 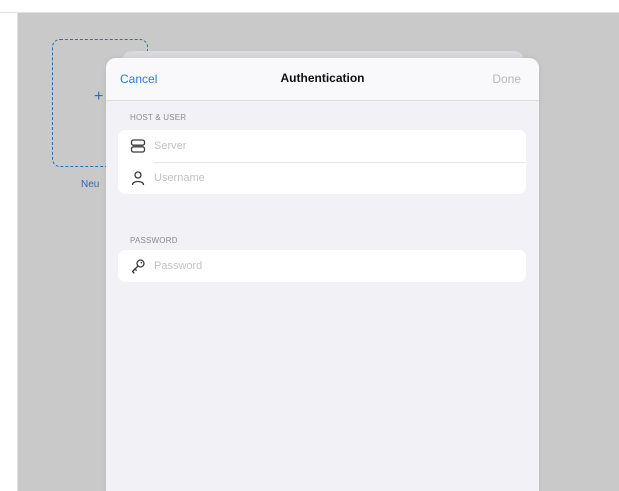 What do you see at coordinates (90, 184) in the screenshot?
I see `new-connection-label: Neu` at bounding box center [90, 184].